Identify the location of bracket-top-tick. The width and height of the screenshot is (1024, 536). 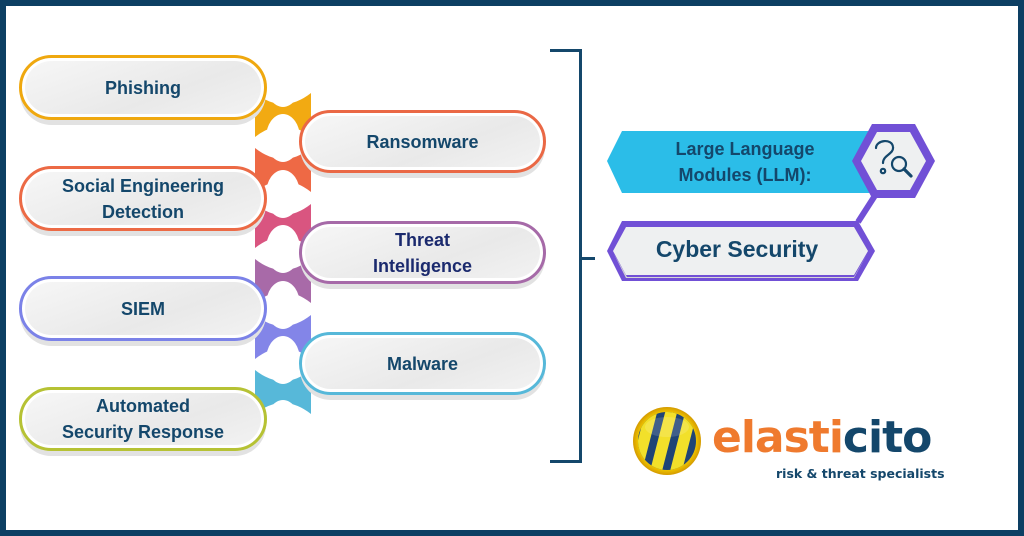
(566, 50).